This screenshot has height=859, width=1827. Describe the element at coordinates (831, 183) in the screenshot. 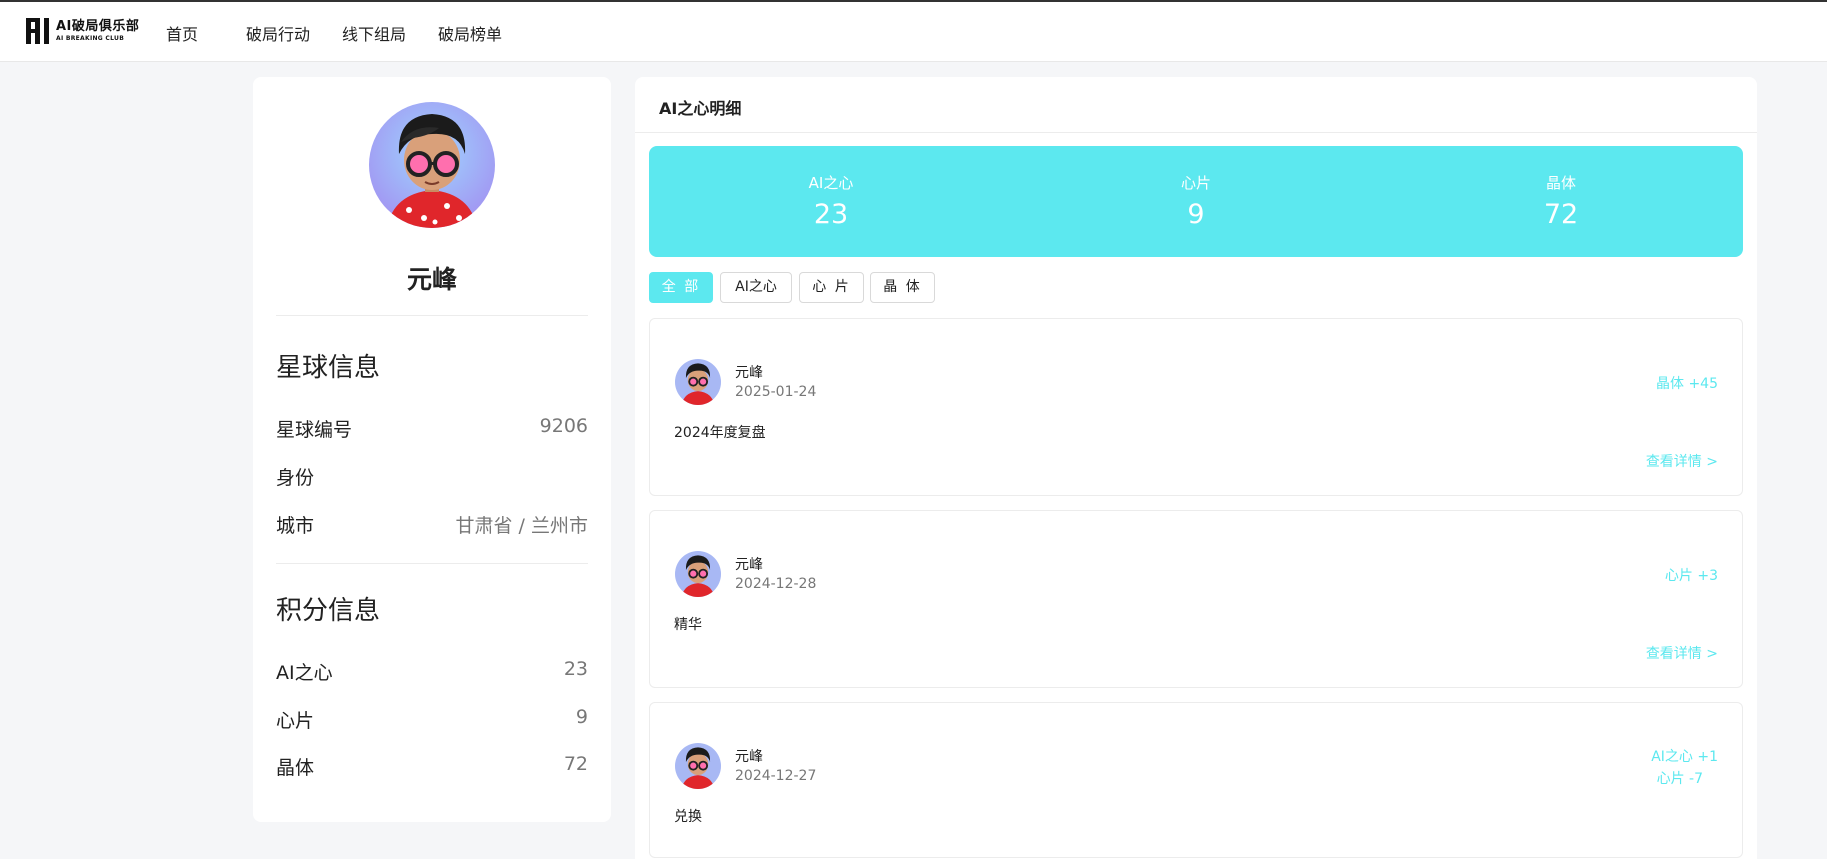

I see `stat-label: AI之心` at that location.